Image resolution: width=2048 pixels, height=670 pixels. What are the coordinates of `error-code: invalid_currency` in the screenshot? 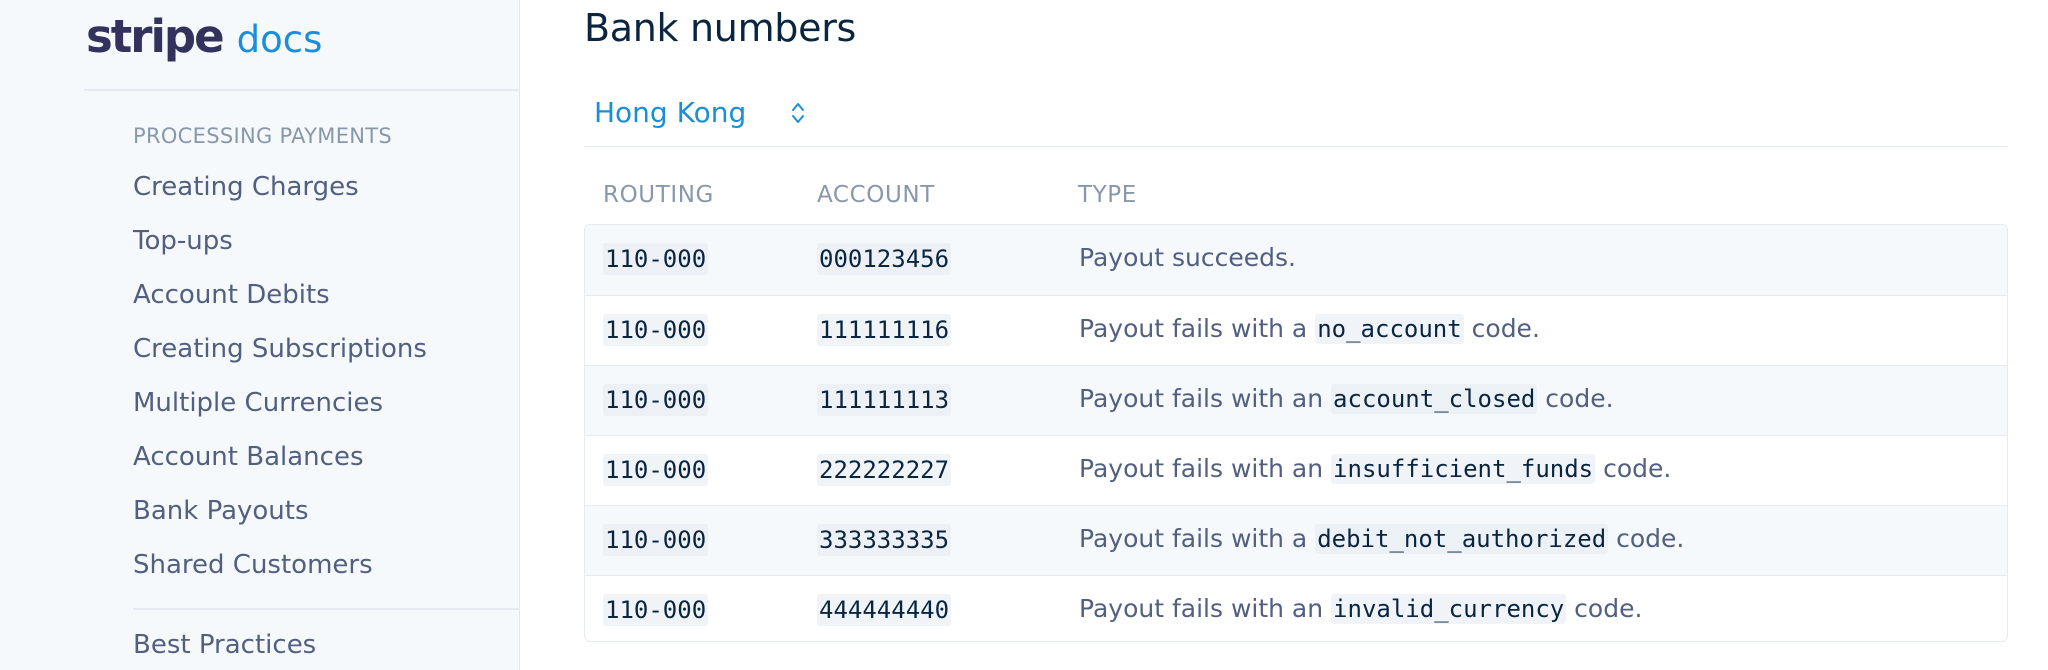 It's located at (1449, 609).